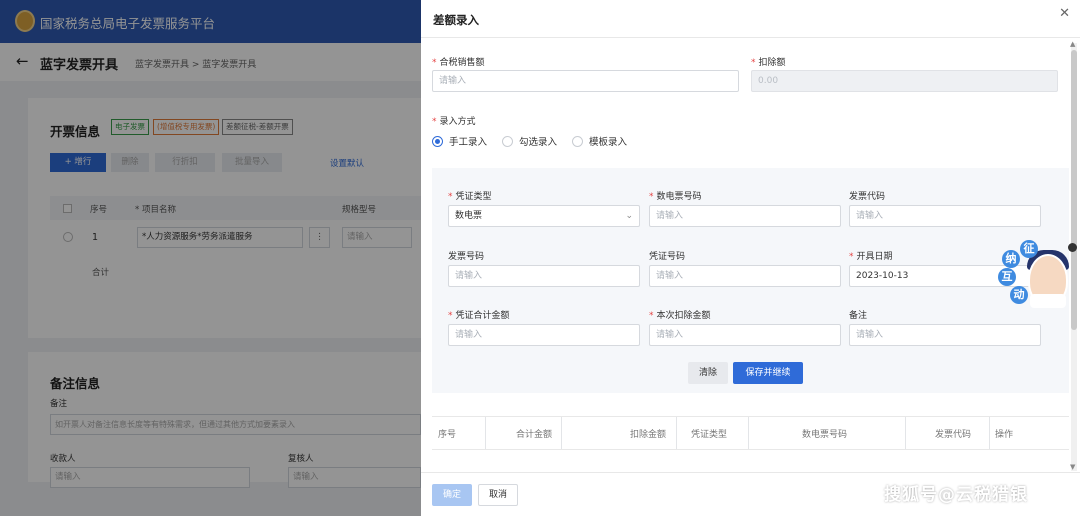 The image size is (1080, 516). I want to click on mascot-char: 征, so click(1029, 249).